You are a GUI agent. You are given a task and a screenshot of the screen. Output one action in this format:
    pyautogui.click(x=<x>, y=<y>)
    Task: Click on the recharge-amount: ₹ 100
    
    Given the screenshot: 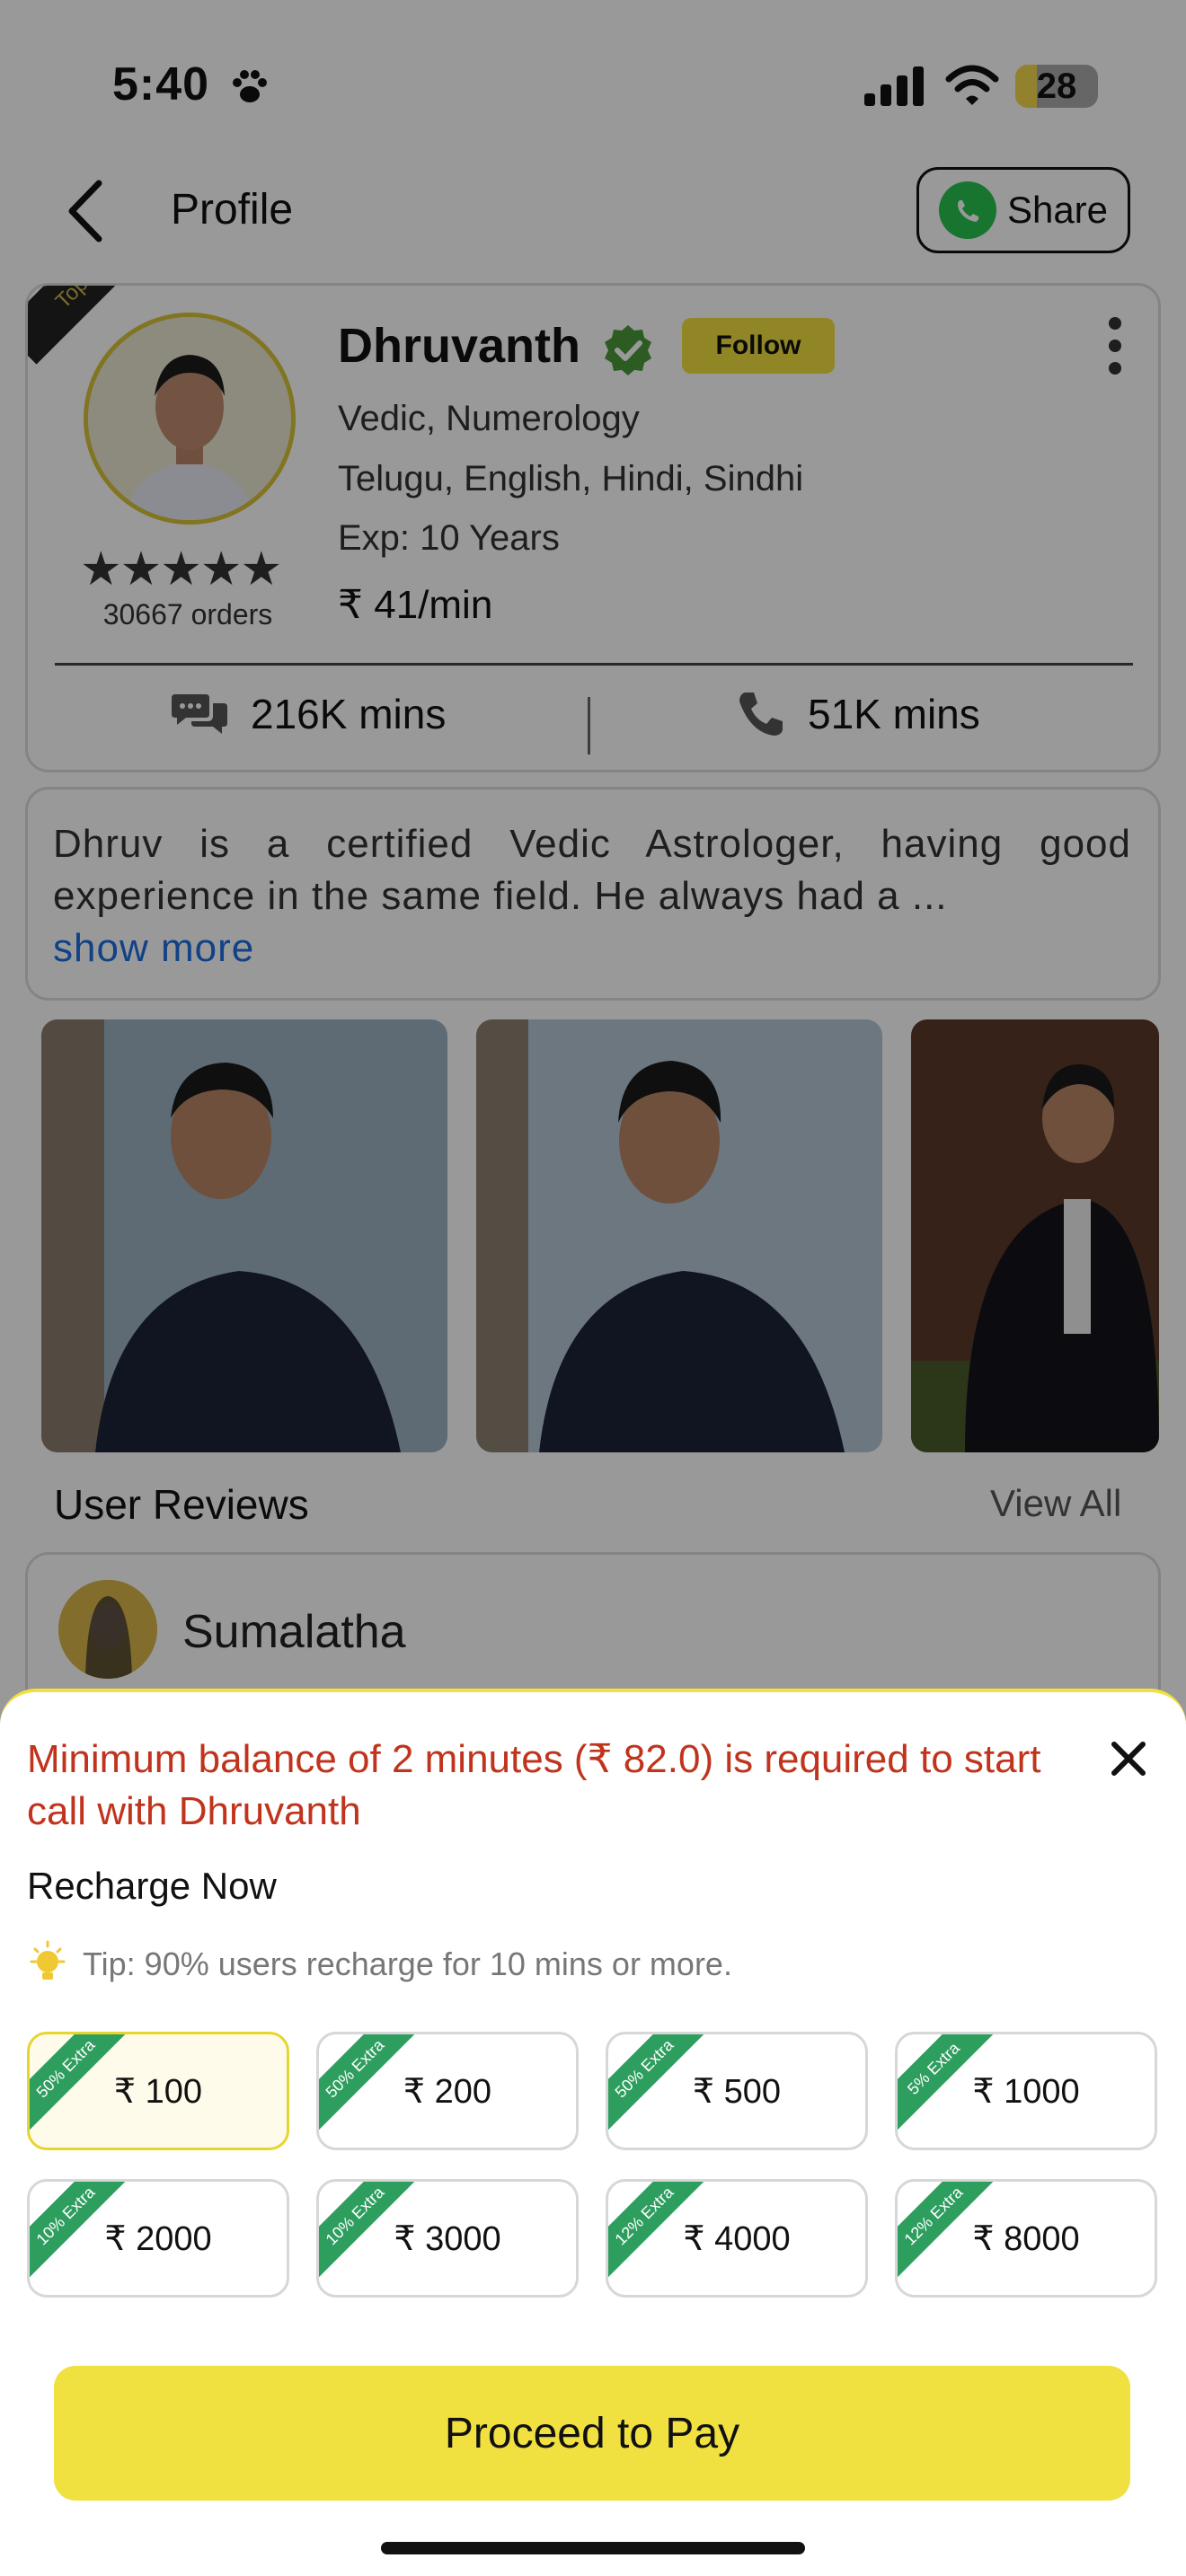 What is the action you would take?
    pyautogui.click(x=158, y=2091)
    